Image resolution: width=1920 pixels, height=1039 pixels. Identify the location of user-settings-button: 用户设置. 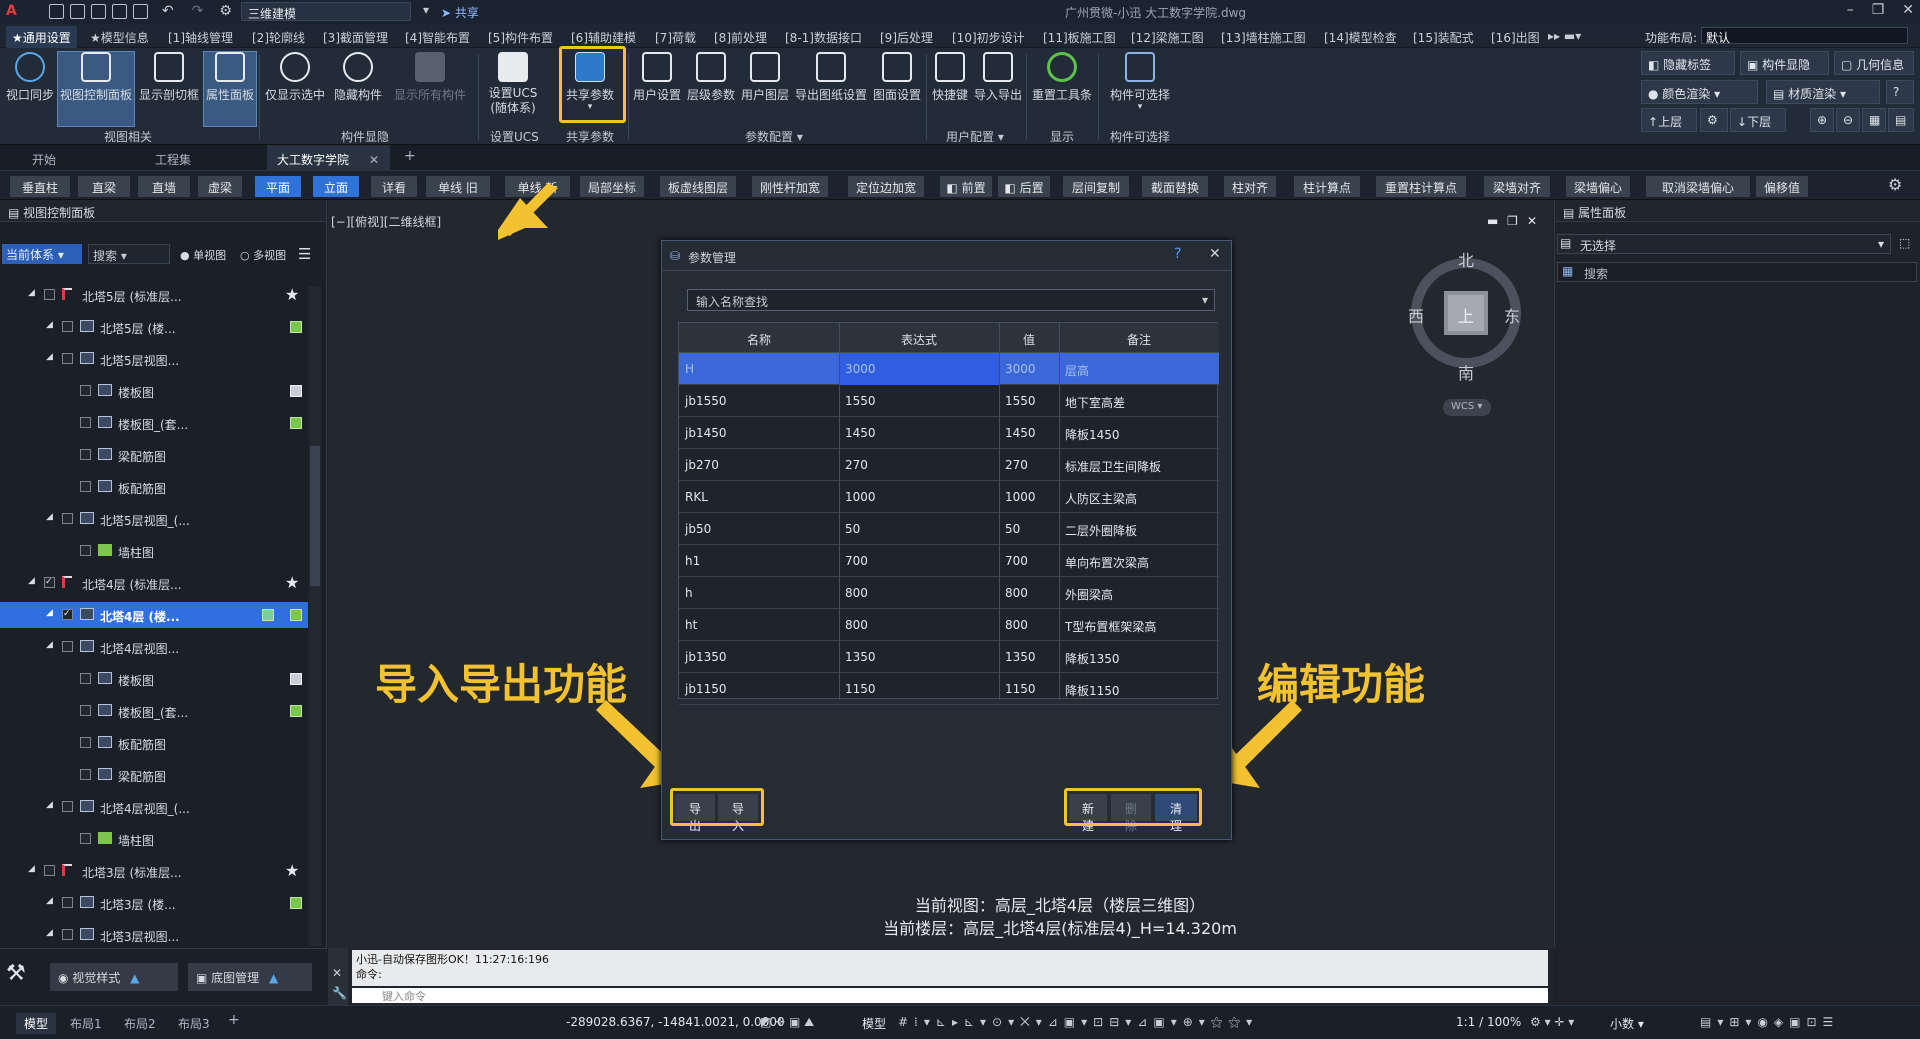
(657, 77).